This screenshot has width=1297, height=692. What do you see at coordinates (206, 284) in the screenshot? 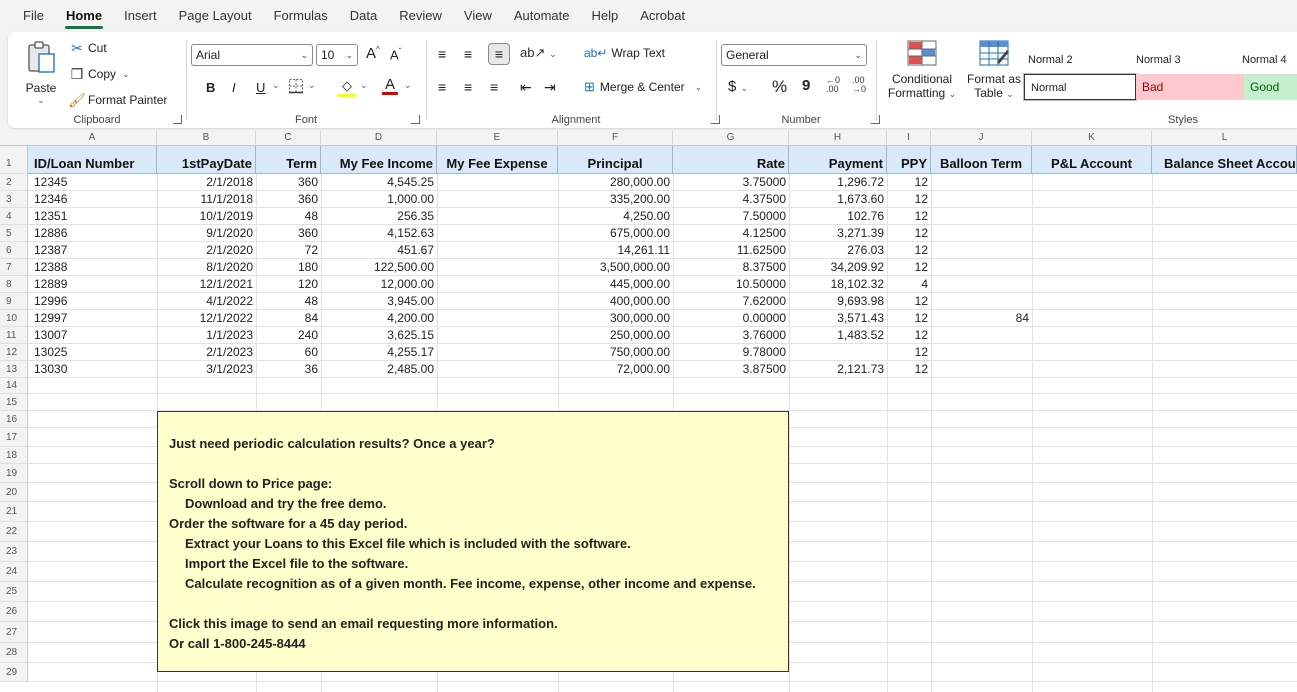
I see `table-cell: 12/1/2021` at bounding box center [206, 284].